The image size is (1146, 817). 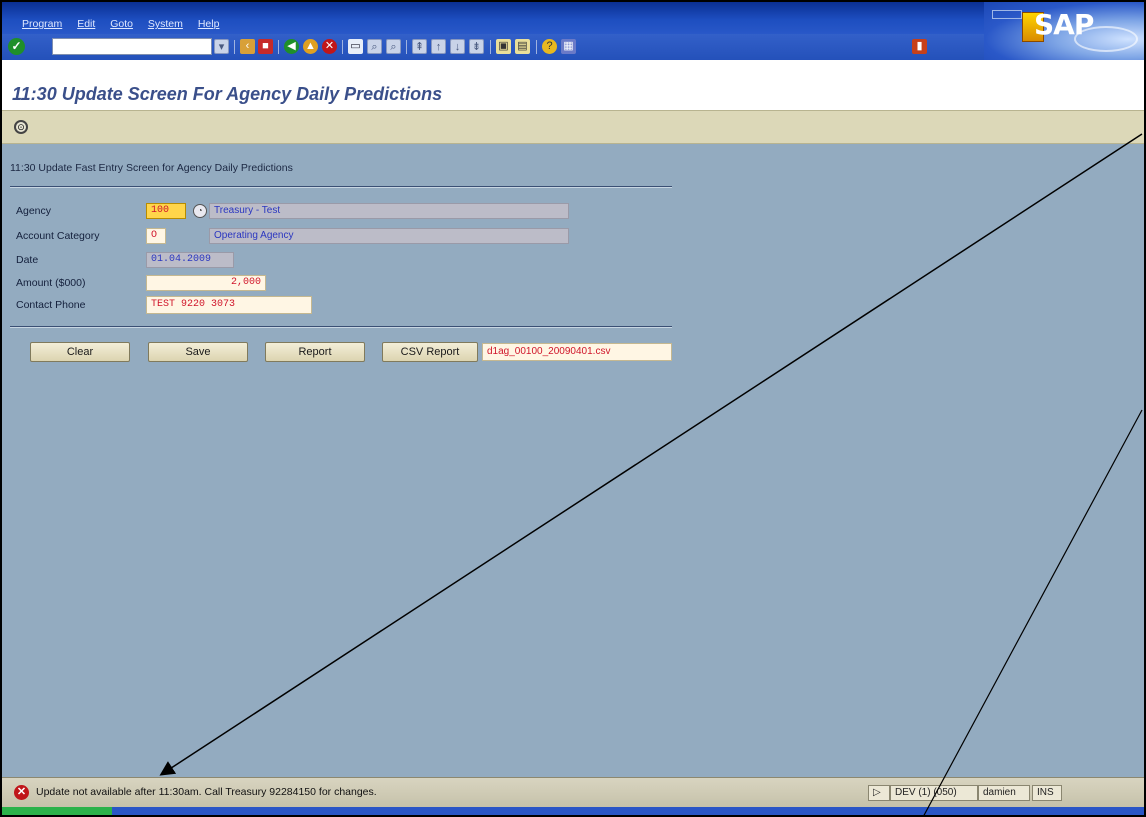 What do you see at coordinates (229, 305) in the screenshot?
I see `contact-phone-input: TEST 9220 3073` at bounding box center [229, 305].